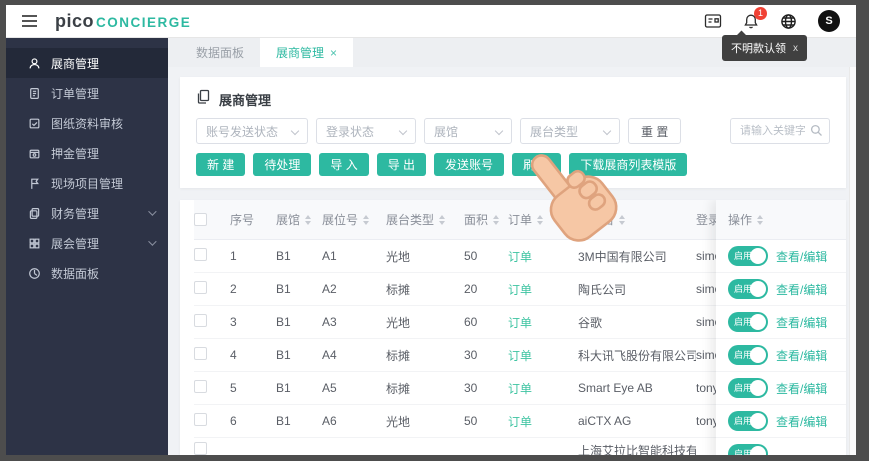  What do you see at coordinates (795, 48) in the screenshot?
I see `tooltip-close-icon: x` at bounding box center [795, 48].